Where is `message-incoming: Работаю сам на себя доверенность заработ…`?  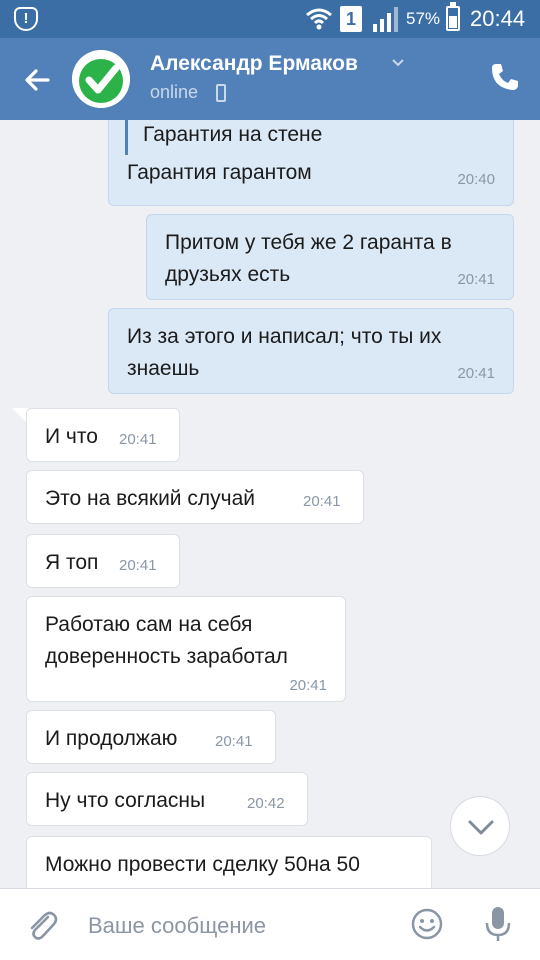
message-incoming: Работаю сам на себя доверенность заработ… is located at coordinates (186, 649).